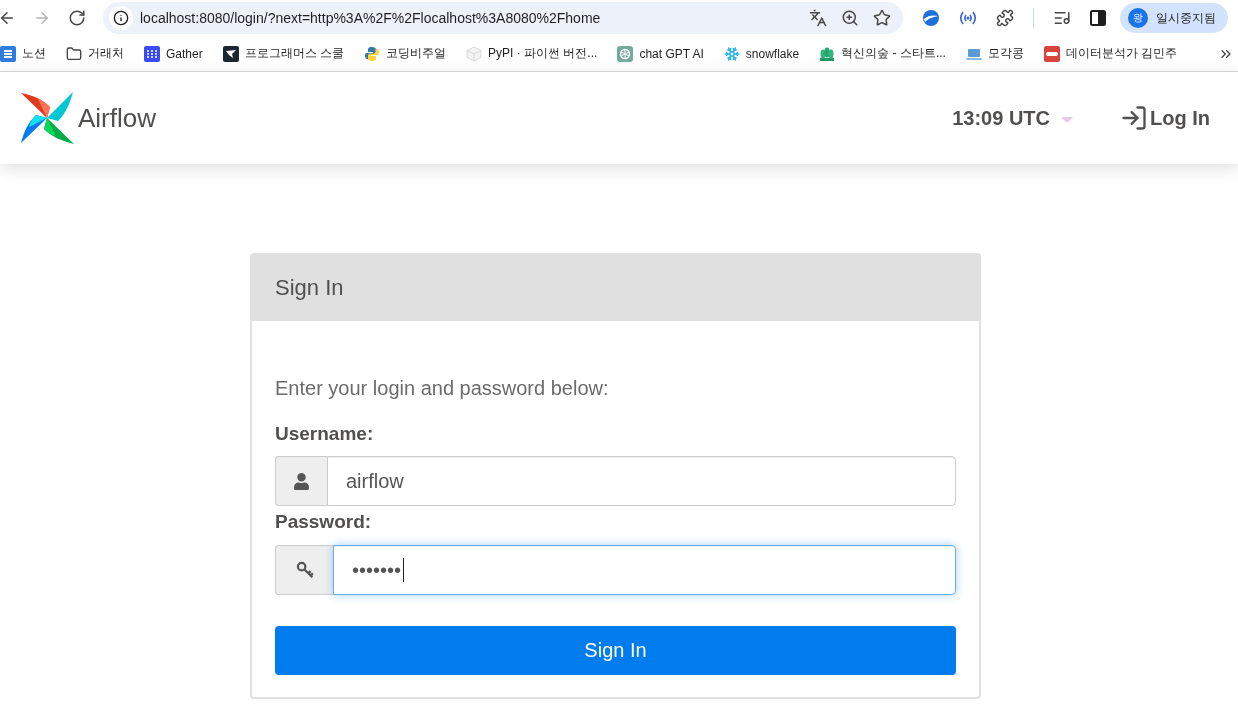 Image resolution: width=1238 pixels, height=713 pixels. I want to click on bookmark-link: 프로그래머스 스쿨, so click(283, 53).